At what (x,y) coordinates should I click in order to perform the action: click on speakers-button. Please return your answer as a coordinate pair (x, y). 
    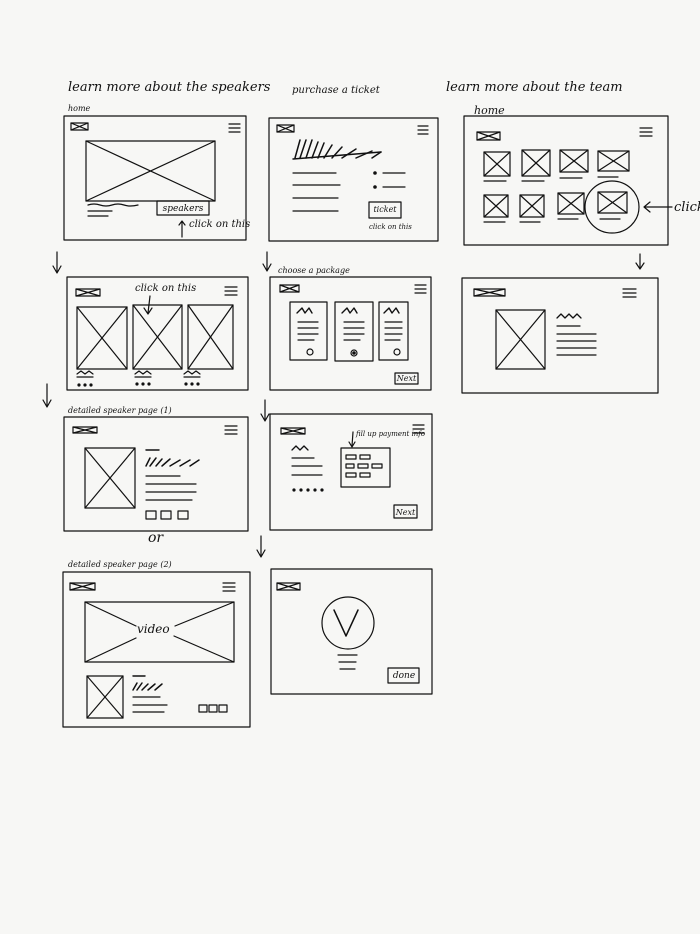
    Looking at the image, I should click on (183, 208).